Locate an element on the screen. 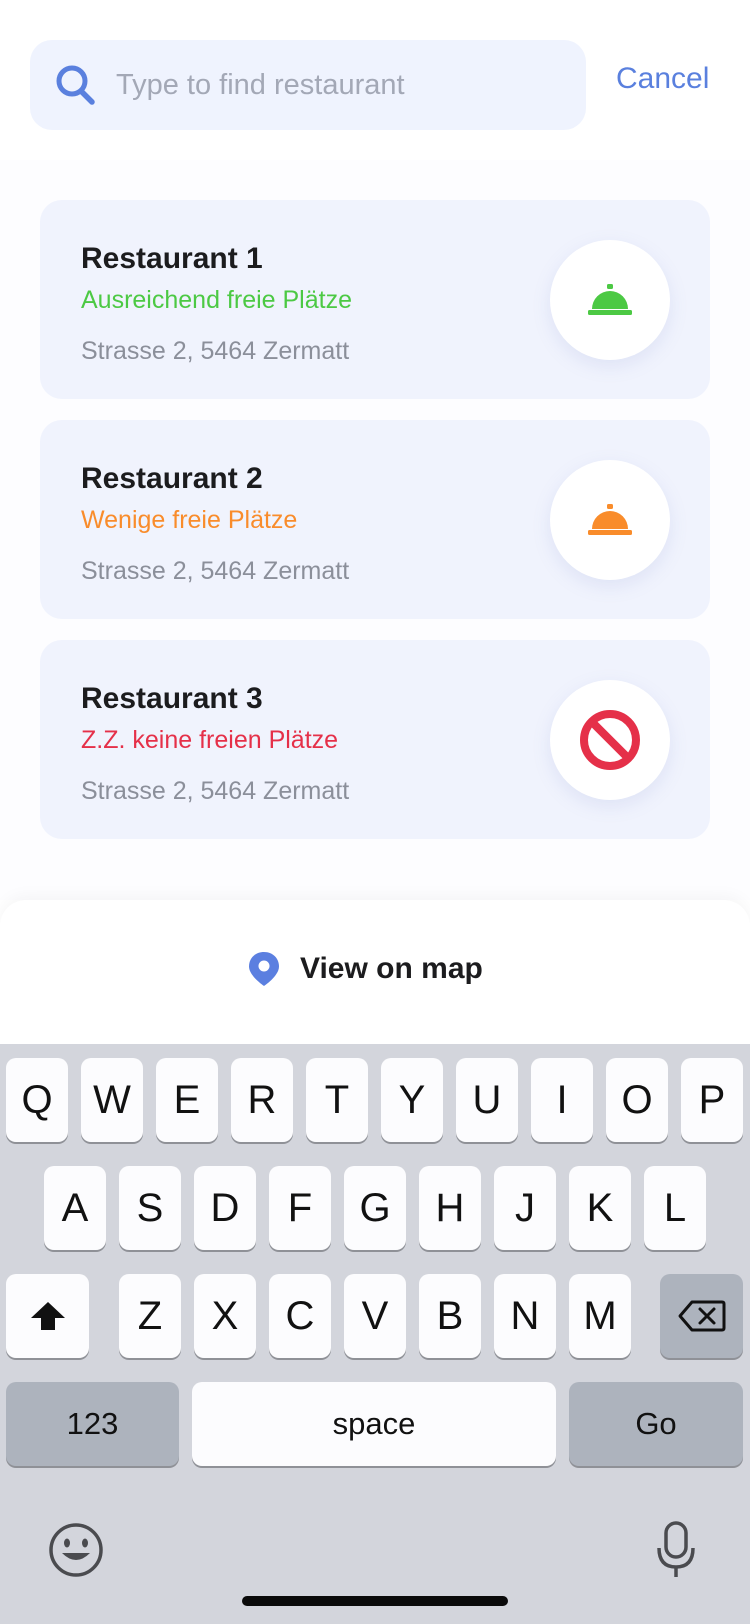 This screenshot has height=1624, width=750. restaurant-name: Restaurant 3 is located at coordinates (172, 698).